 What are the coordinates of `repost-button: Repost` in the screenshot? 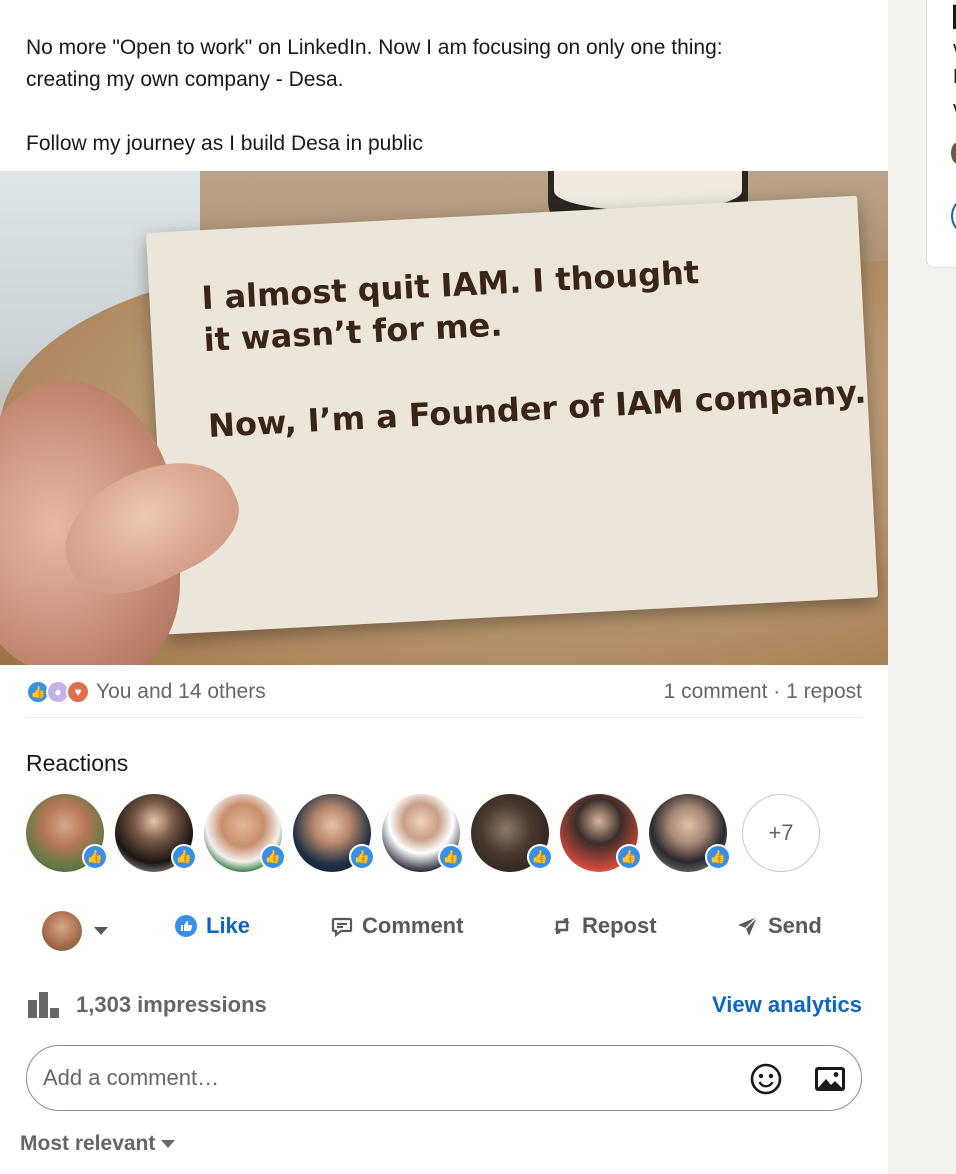 It's located at (603, 926).